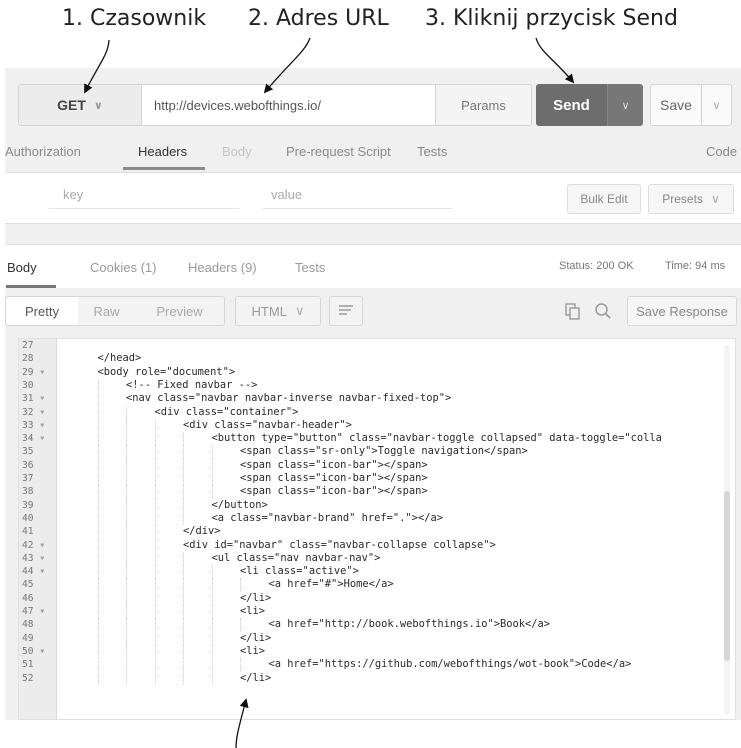 This screenshot has width=741, height=748. I want to click on code-line: 43 ▾ <ul class="nav navbar-nav">, so click(369, 558).